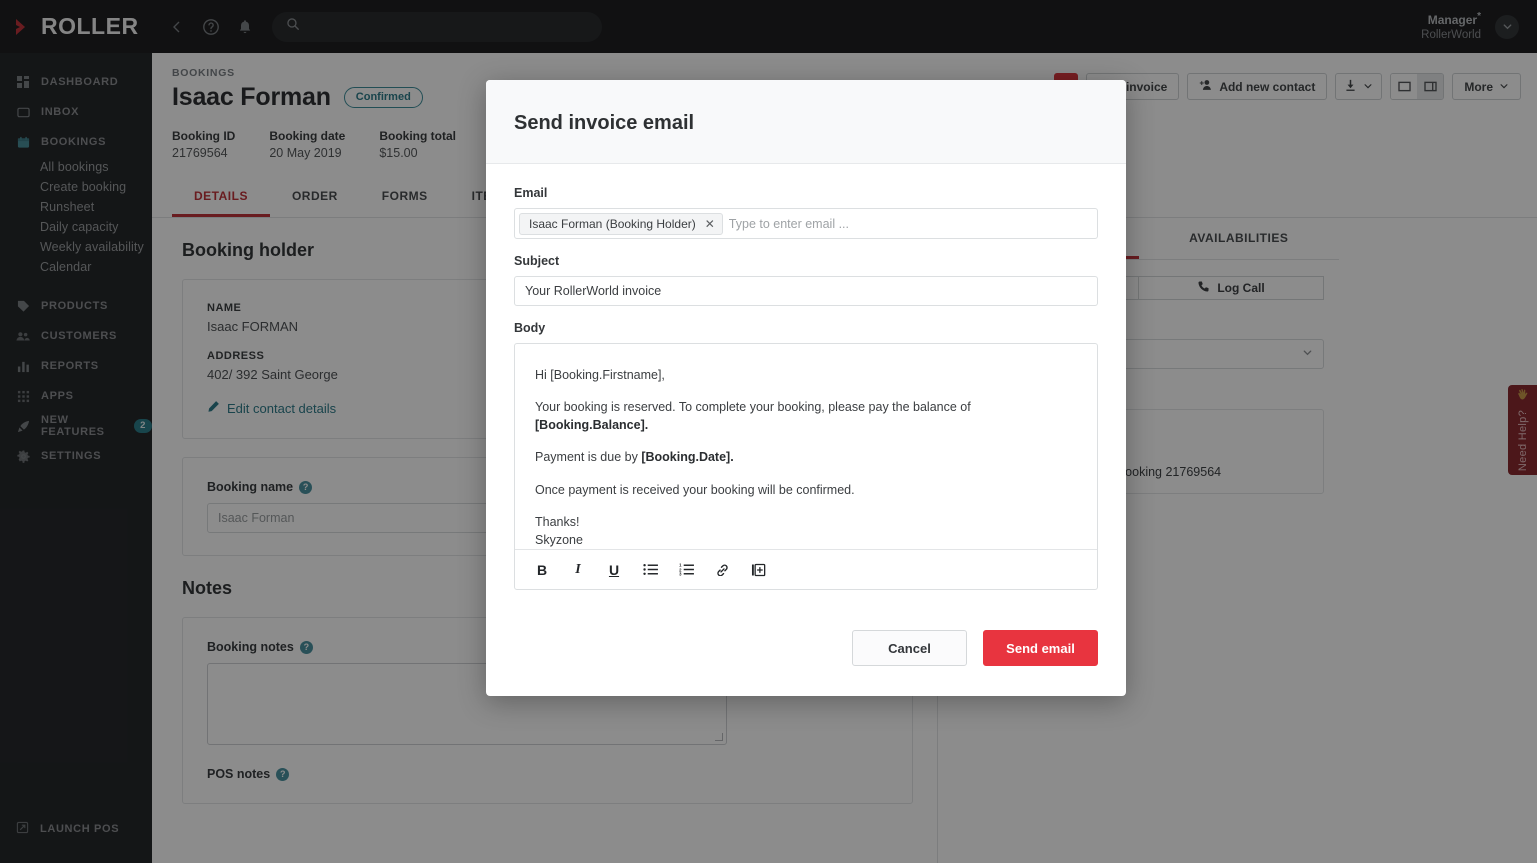 Image resolution: width=1537 pixels, height=863 pixels. I want to click on insert-merge-field-icon, so click(758, 570).